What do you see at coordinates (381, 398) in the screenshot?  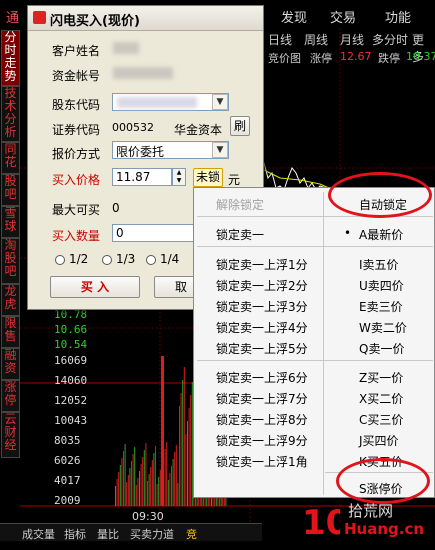 I see `menu-bid2: X买二价` at bounding box center [381, 398].